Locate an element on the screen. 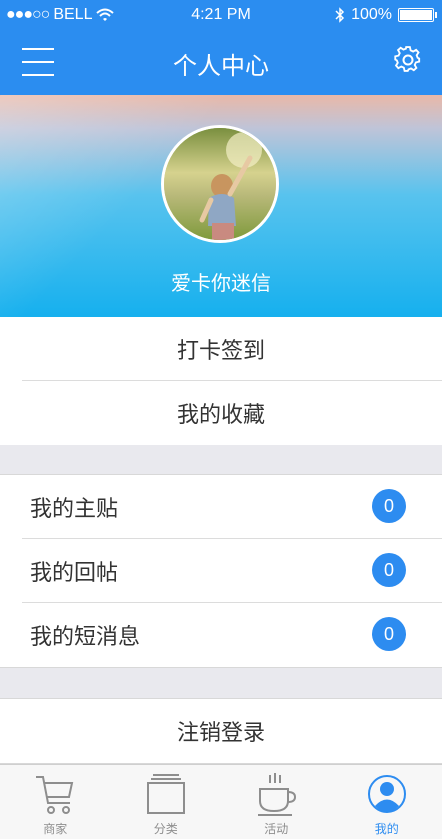 Image resolution: width=442 pixels, height=839 pixels. coffee-cup-icon is located at coordinates (277, 794).